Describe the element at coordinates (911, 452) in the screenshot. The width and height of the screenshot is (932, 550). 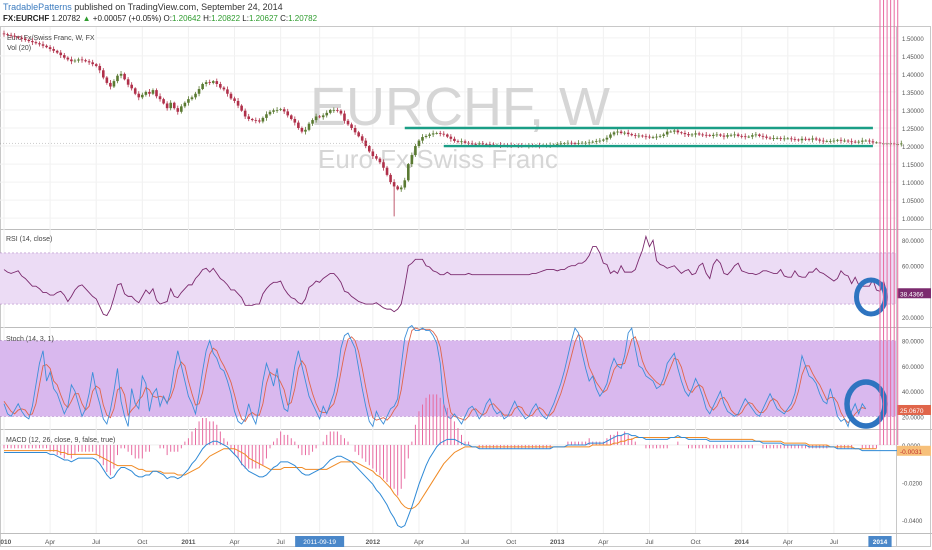
I see `macd-last-value: -0.0031` at that location.